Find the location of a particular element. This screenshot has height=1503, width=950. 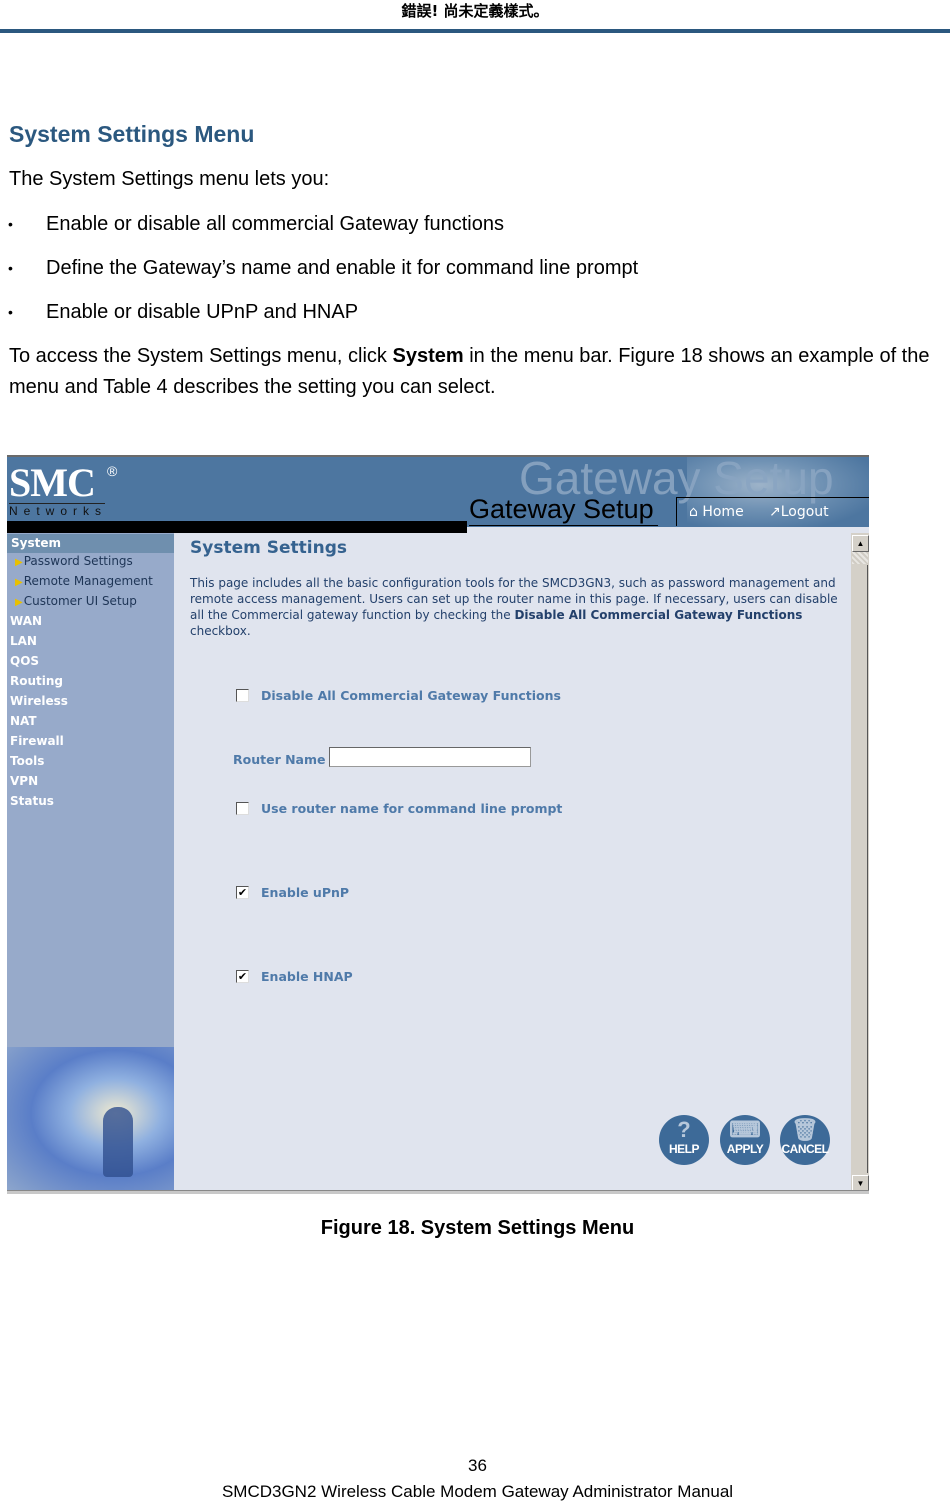

sidebar-subitem-remote-management: ▶Remote Management is located at coordinates (84, 581).